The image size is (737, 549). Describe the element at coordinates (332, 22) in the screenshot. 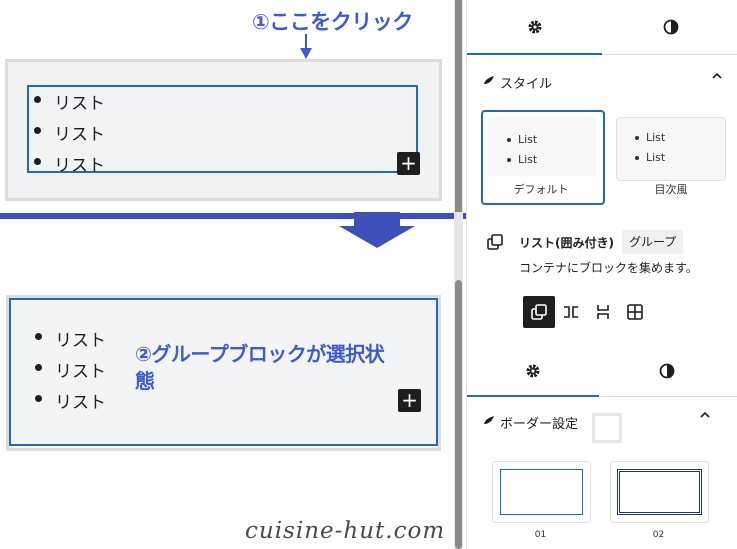

I see `step1-annotation: ①ここをクリック` at that location.